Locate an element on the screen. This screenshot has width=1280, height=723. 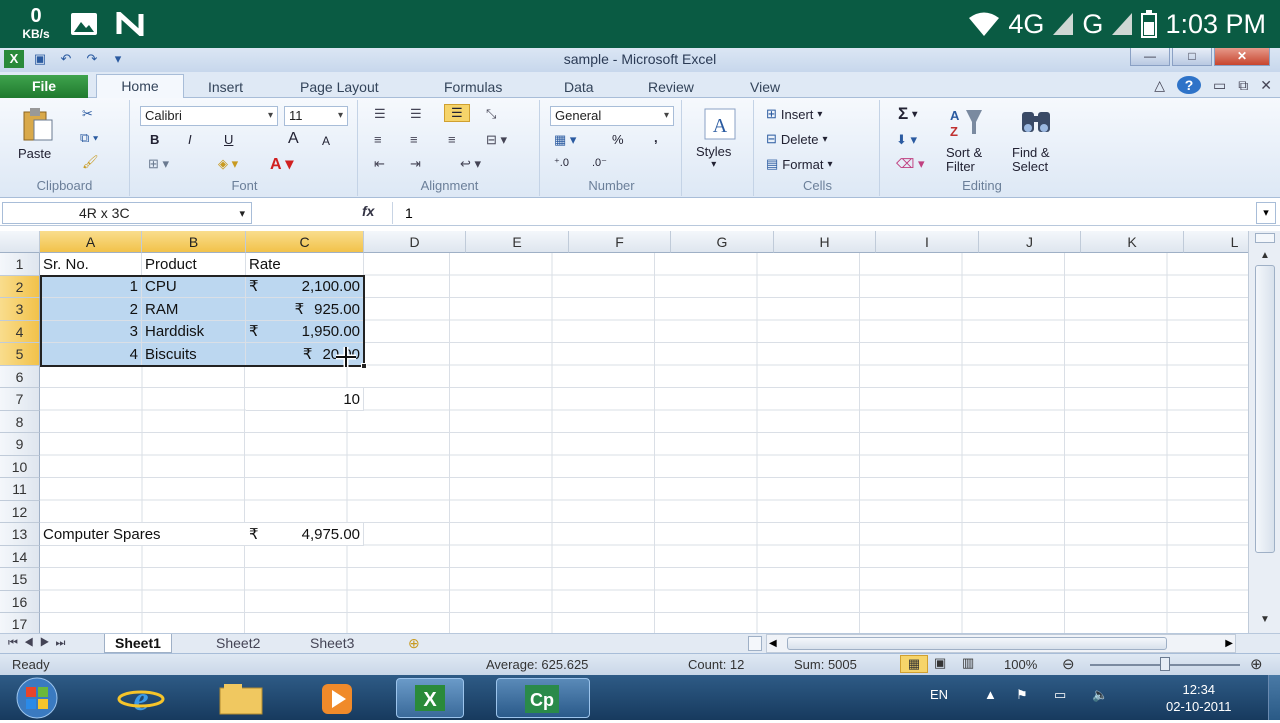
align-center-icon: ≡ is located at coordinates (414, 139).